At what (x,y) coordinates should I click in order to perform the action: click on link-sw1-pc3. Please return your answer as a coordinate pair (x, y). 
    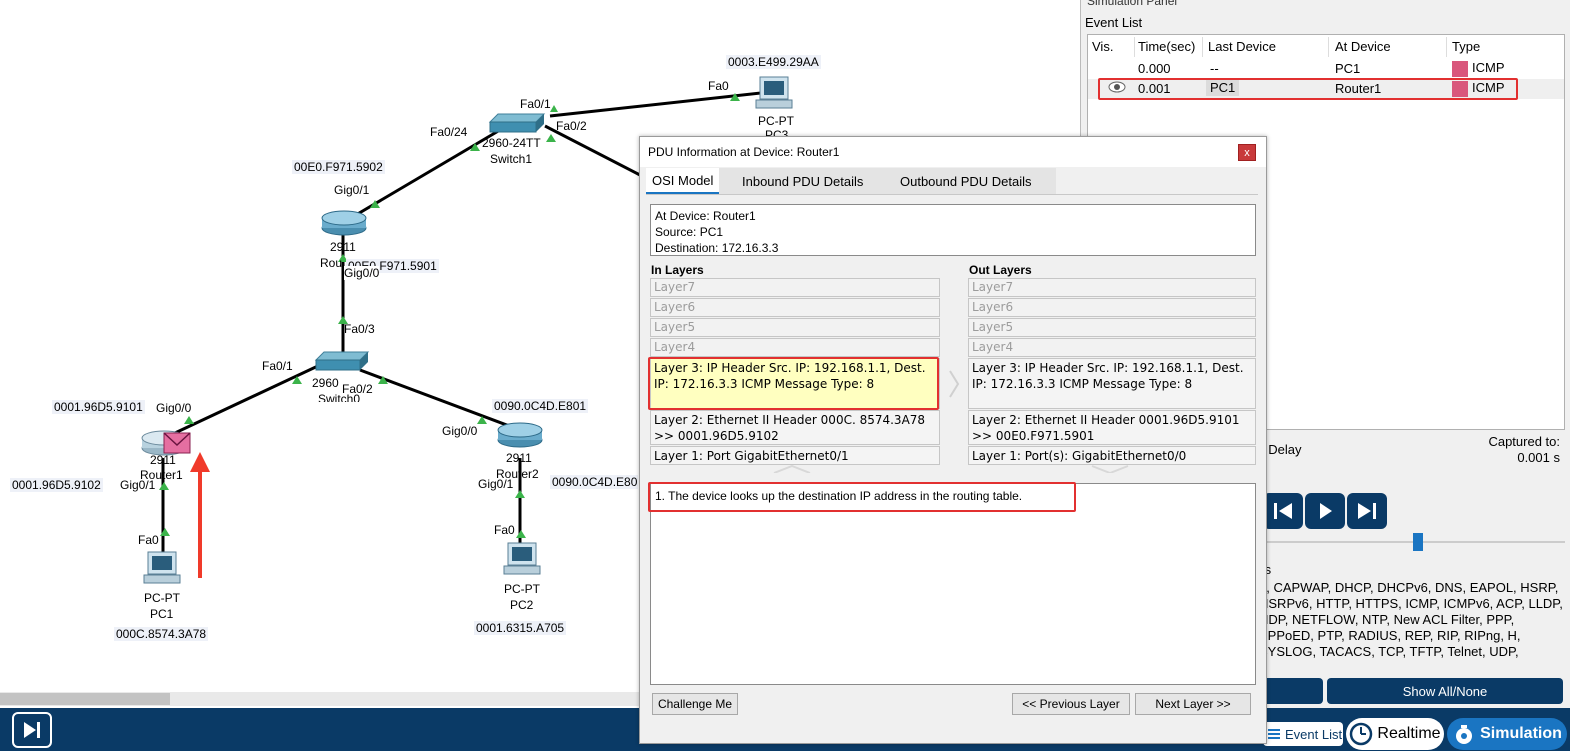
    Looking at the image, I should click on (660, 104).